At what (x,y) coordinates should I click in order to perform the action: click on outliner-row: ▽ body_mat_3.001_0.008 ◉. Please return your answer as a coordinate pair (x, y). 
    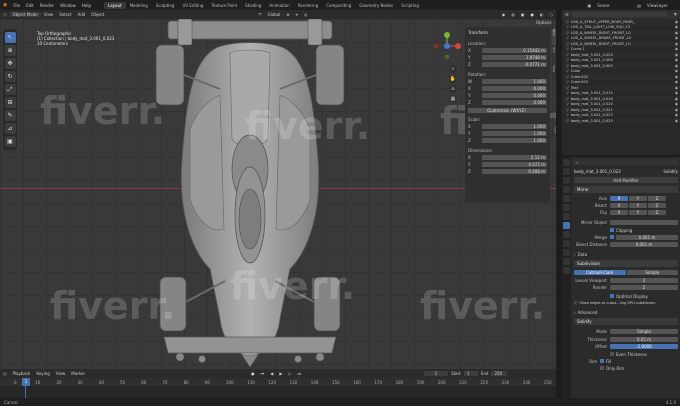
    Looking at the image, I should click on (621, 61).